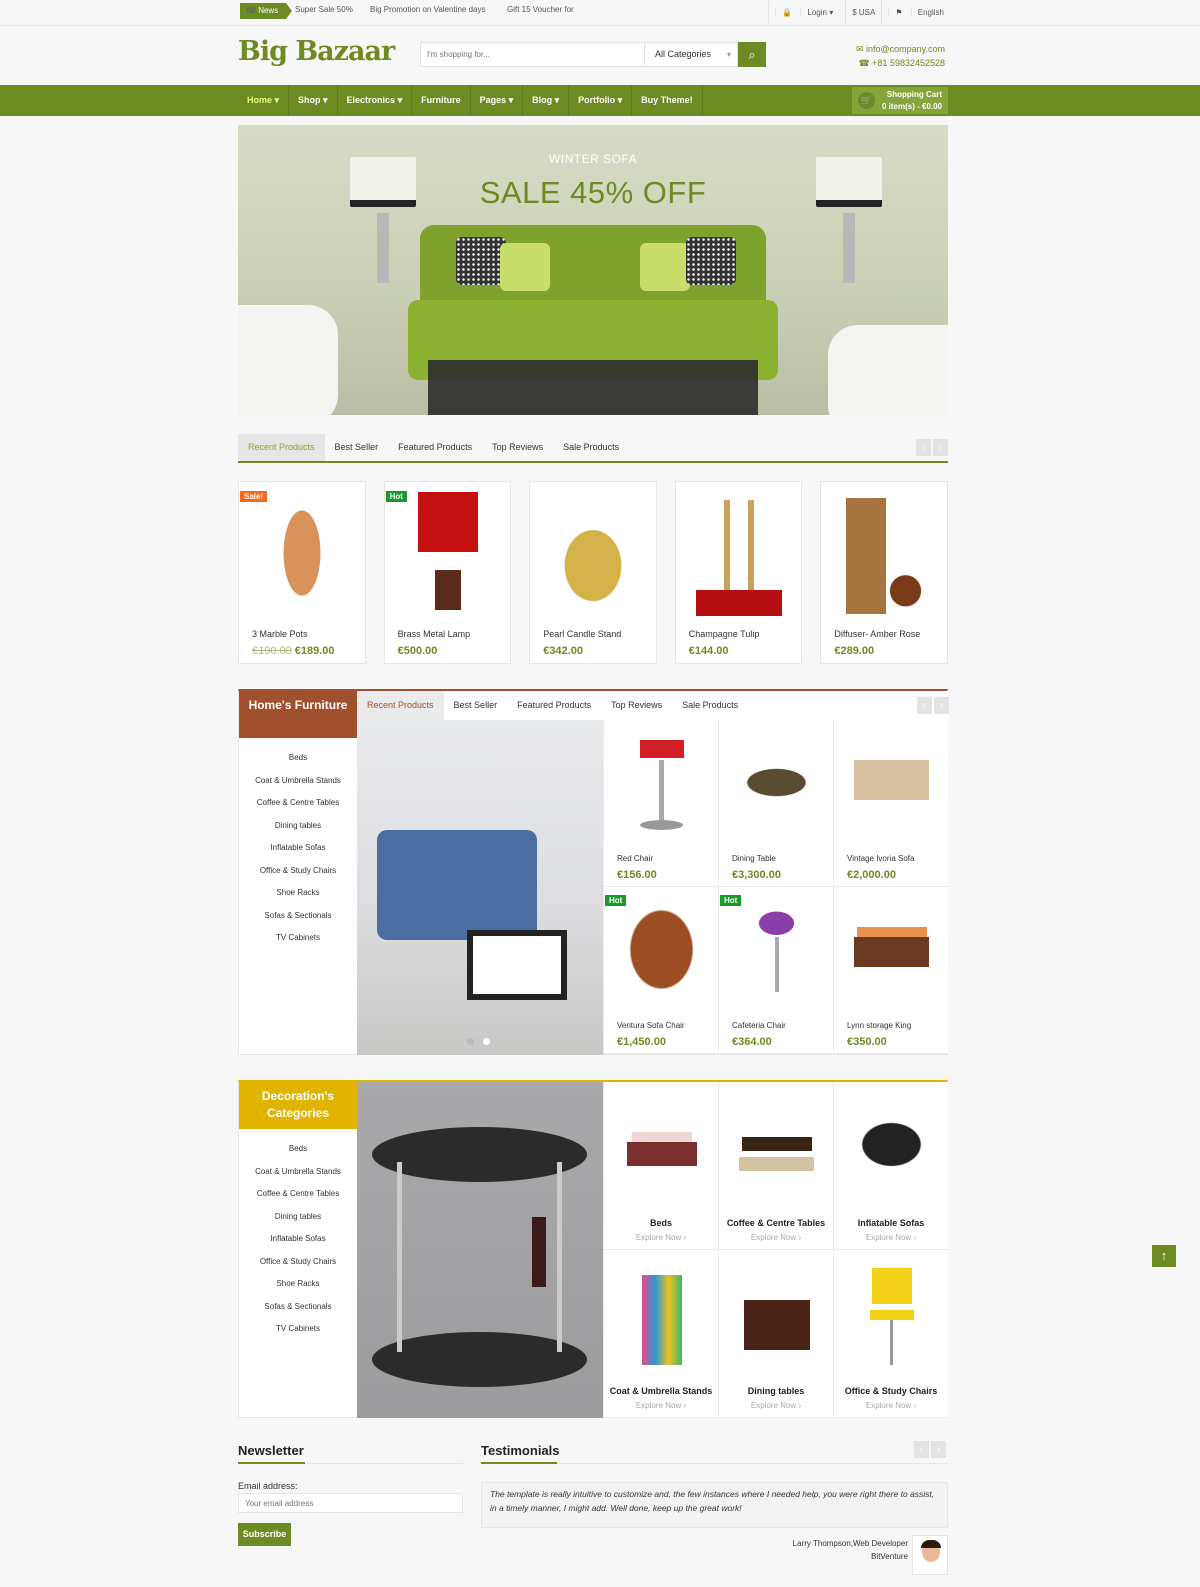  Describe the element at coordinates (635, 858) in the screenshot. I see `product-name: Red Chair` at that location.